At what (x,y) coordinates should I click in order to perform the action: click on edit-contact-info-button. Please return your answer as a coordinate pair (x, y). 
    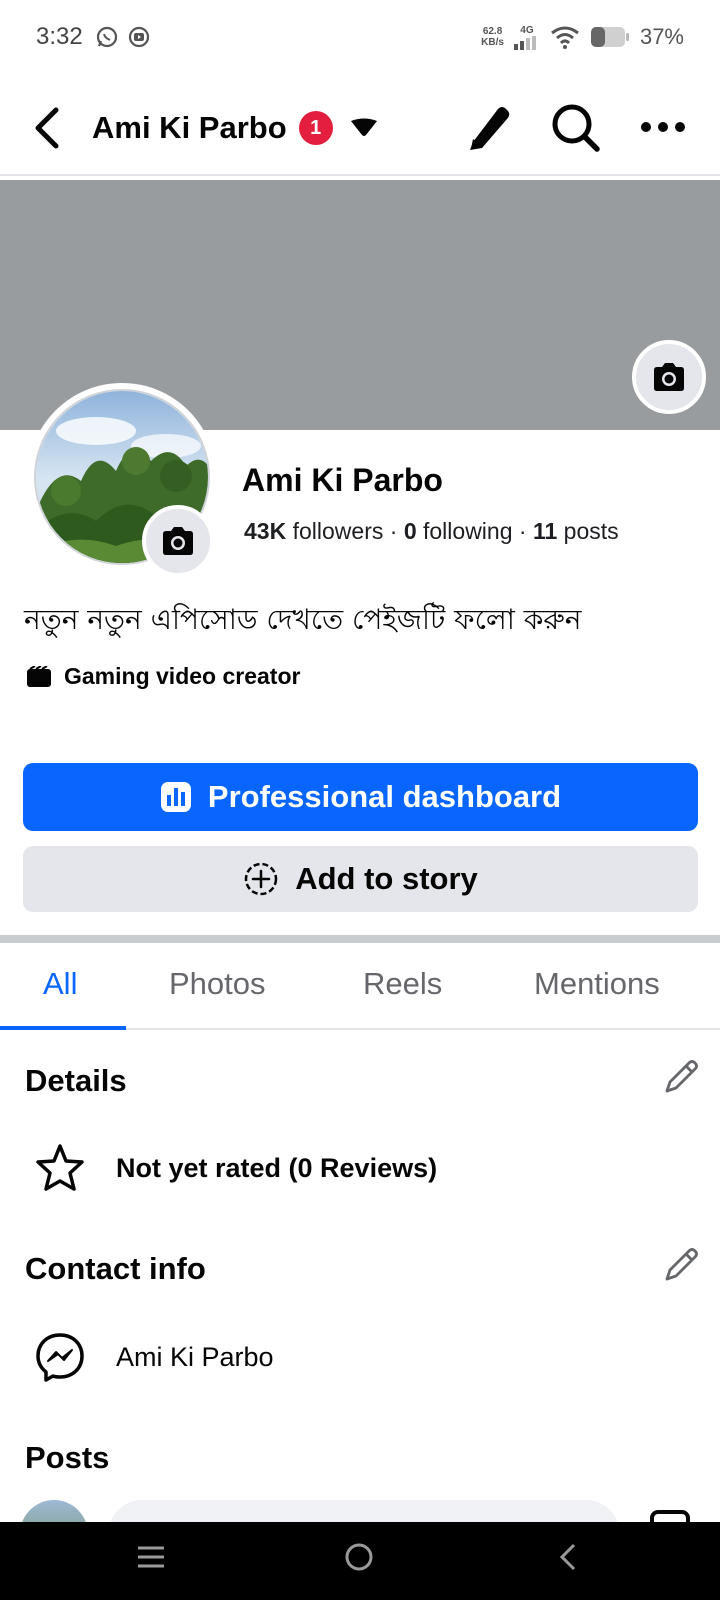
    Looking at the image, I should click on (681, 1267).